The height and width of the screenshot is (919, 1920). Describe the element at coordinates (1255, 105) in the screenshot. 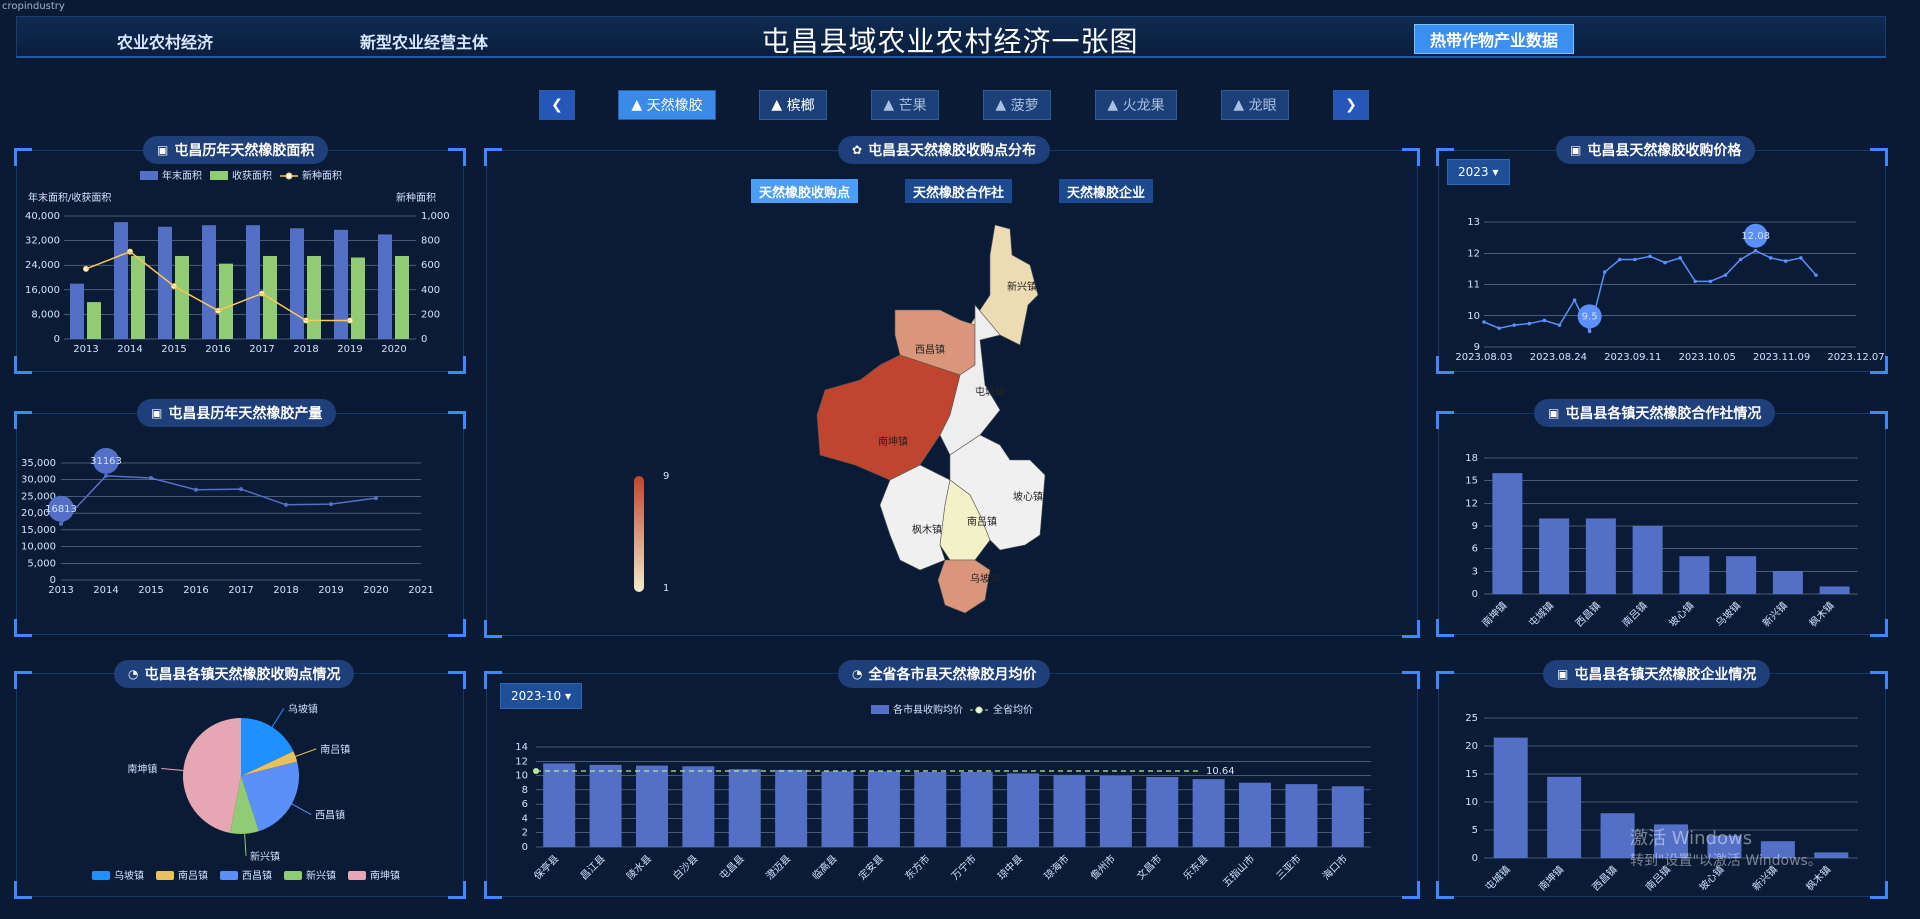

I see `tab-crop-longan: ▲ 龙眼` at that location.